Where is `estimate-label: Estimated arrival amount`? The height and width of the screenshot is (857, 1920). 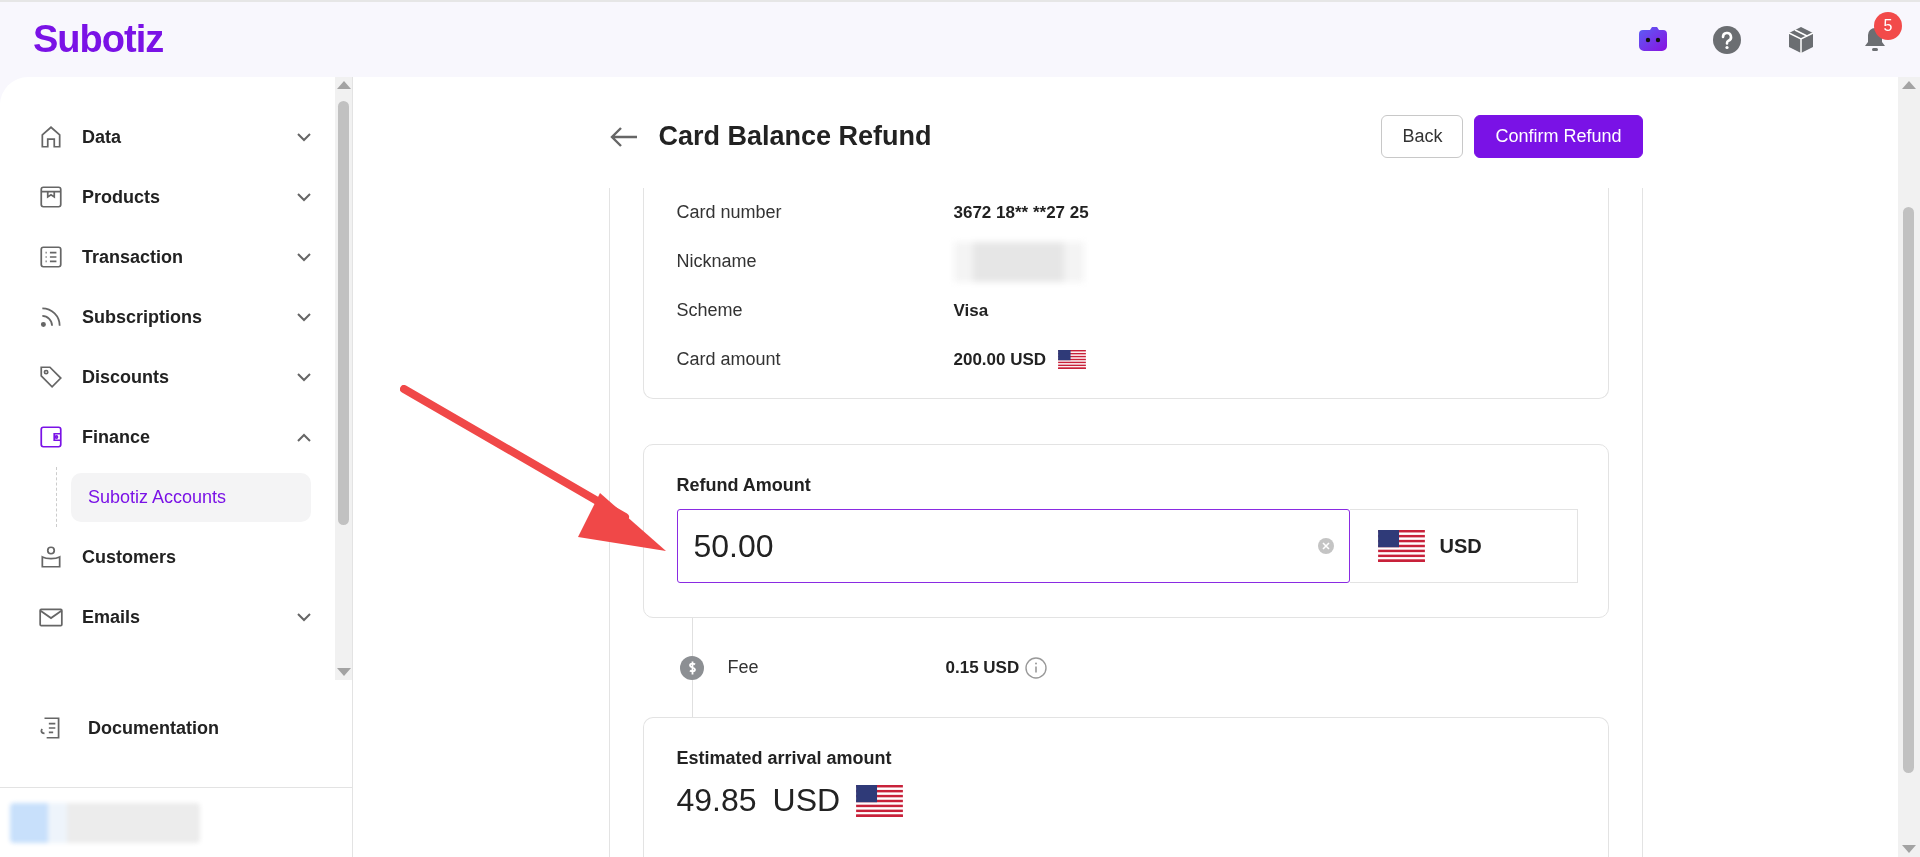 estimate-label: Estimated arrival amount is located at coordinates (784, 758).